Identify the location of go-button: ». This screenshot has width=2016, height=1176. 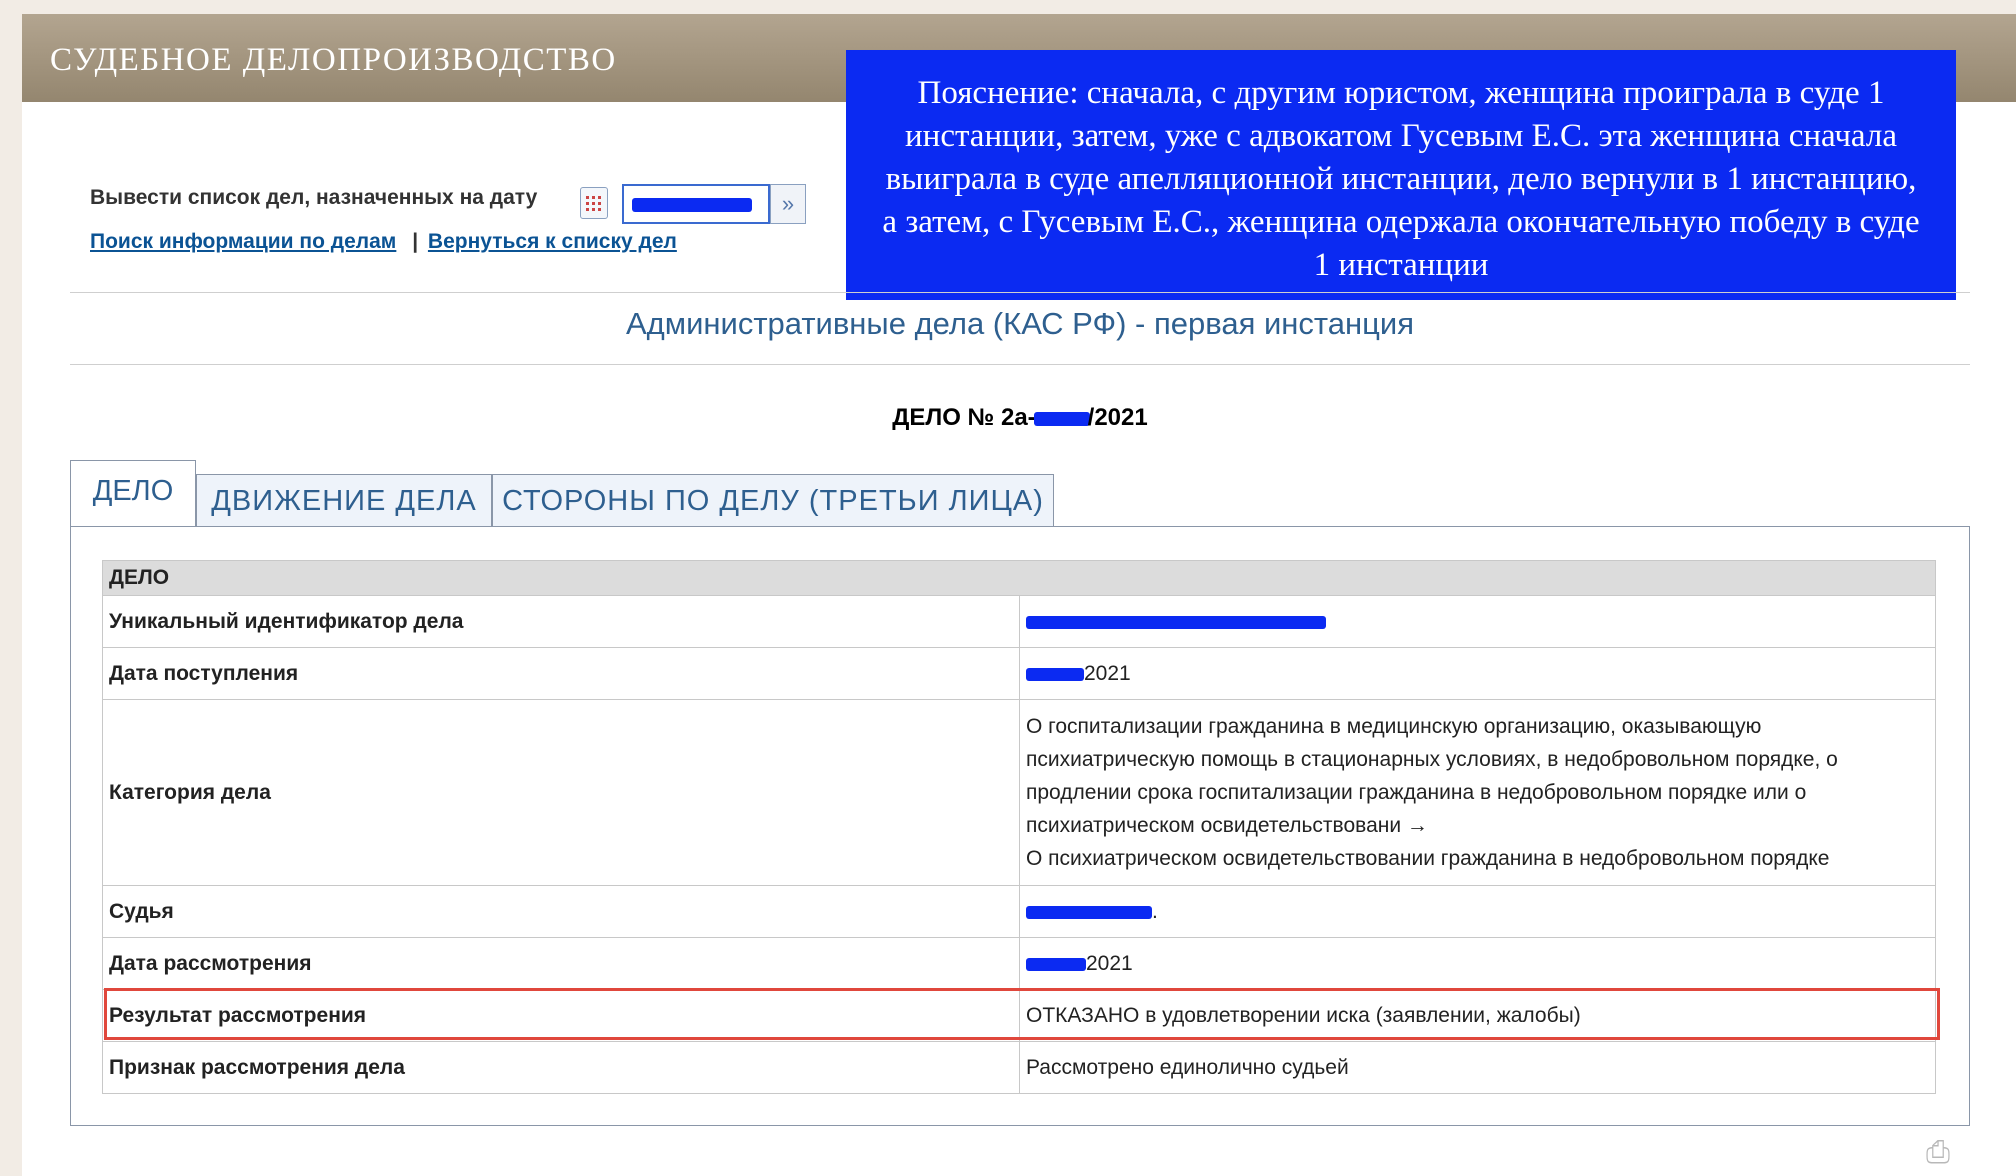
(788, 204).